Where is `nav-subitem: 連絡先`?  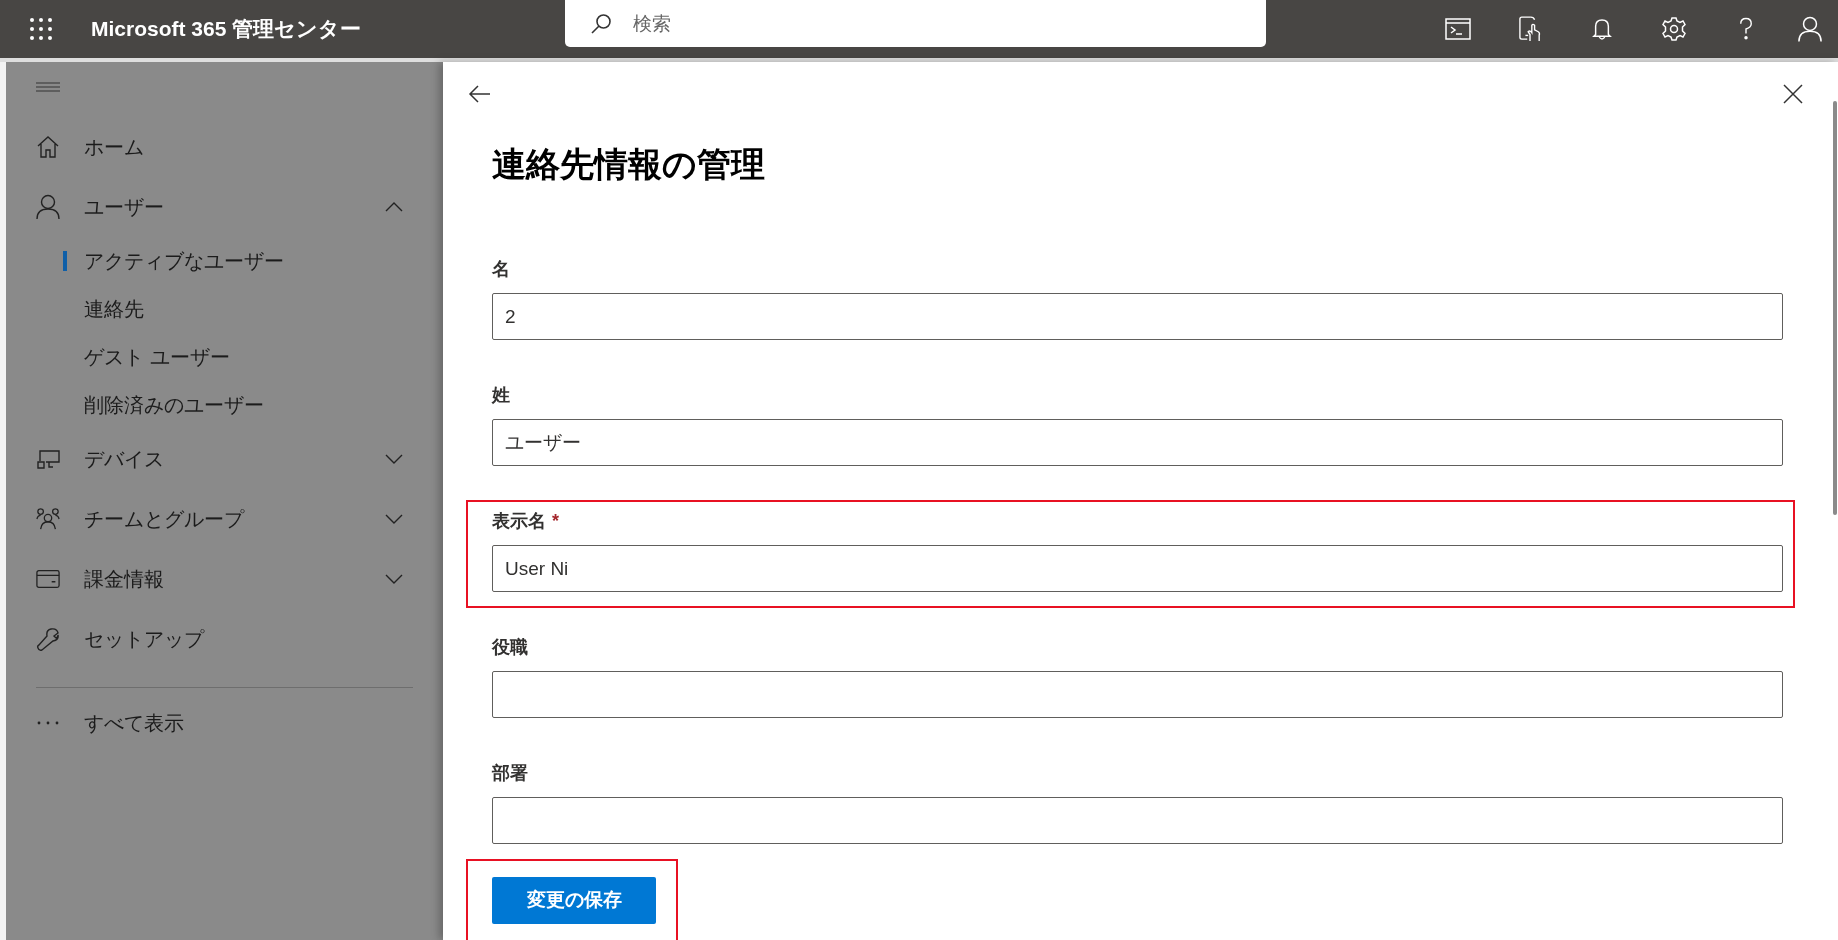
nav-subitem: 連絡先 is located at coordinates (224, 309).